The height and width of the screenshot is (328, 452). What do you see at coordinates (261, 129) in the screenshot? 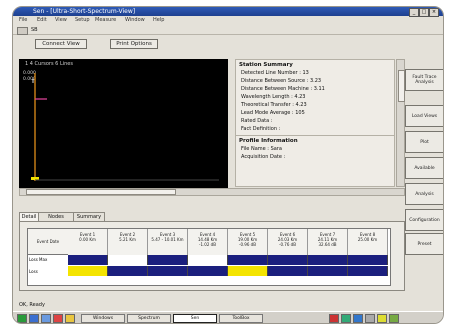
I see `summary-line: Fact Definition :` at bounding box center [261, 129].